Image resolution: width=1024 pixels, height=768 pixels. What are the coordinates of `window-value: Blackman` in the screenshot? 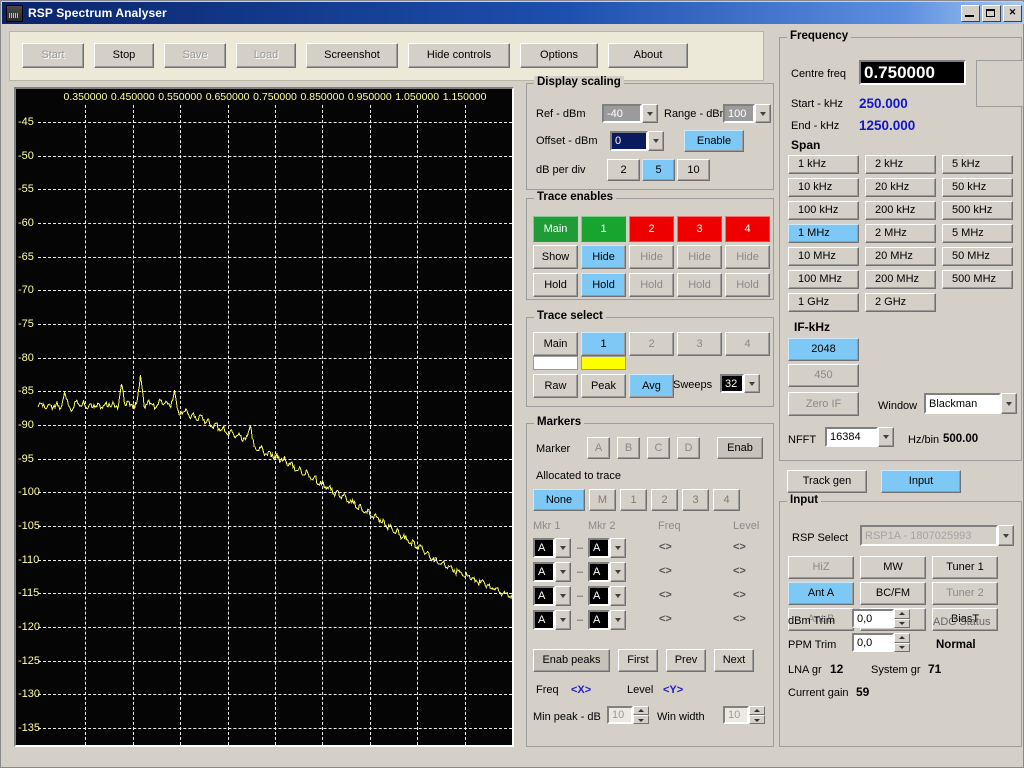 It's located at (962, 403).